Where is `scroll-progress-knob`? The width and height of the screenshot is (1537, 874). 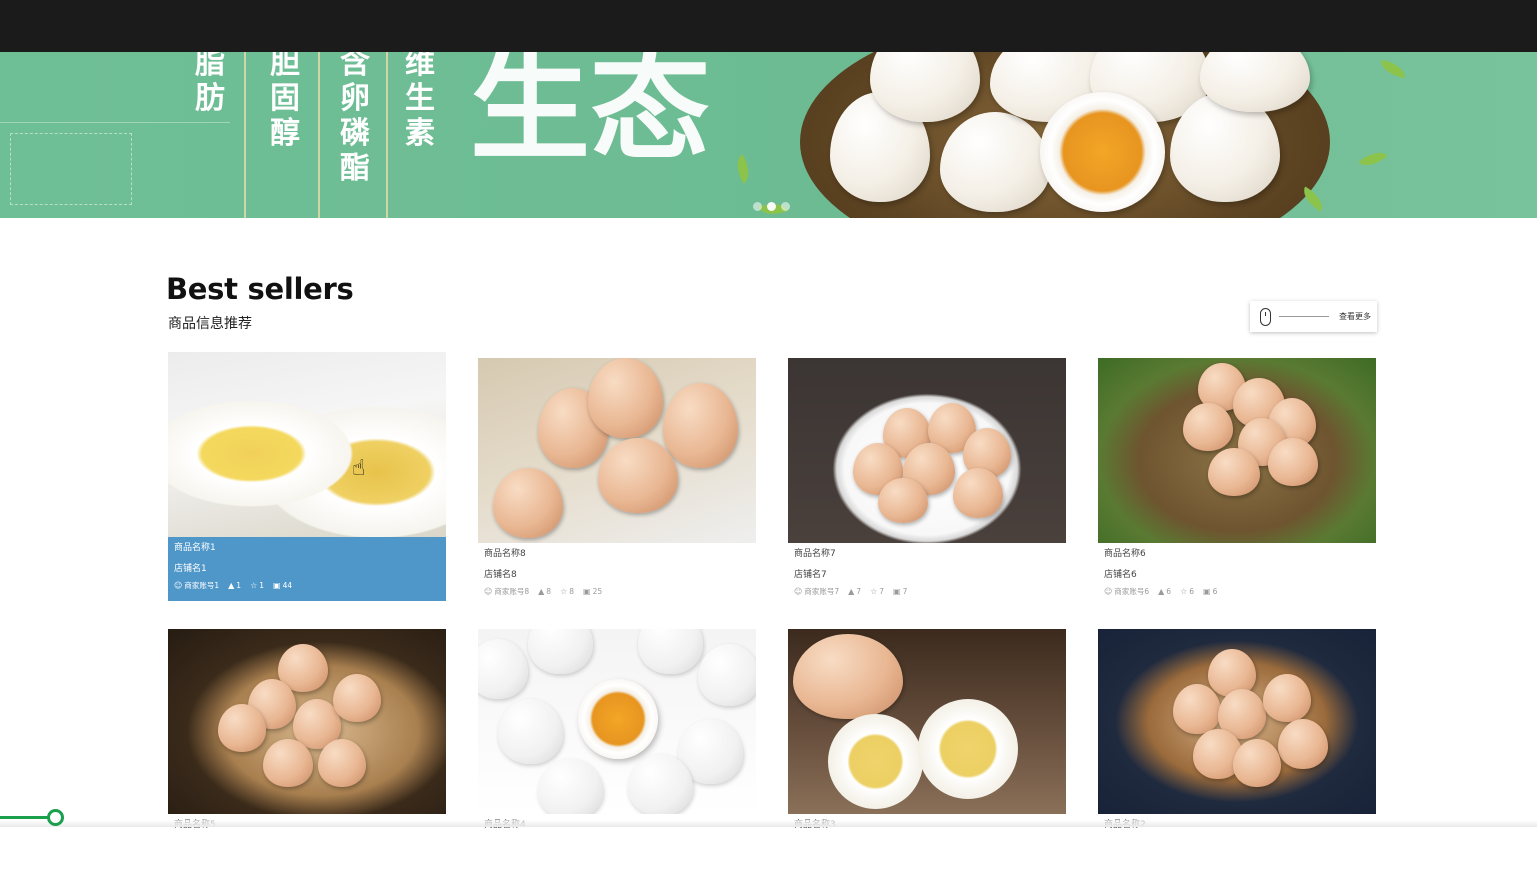 scroll-progress-knob is located at coordinates (55, 817).